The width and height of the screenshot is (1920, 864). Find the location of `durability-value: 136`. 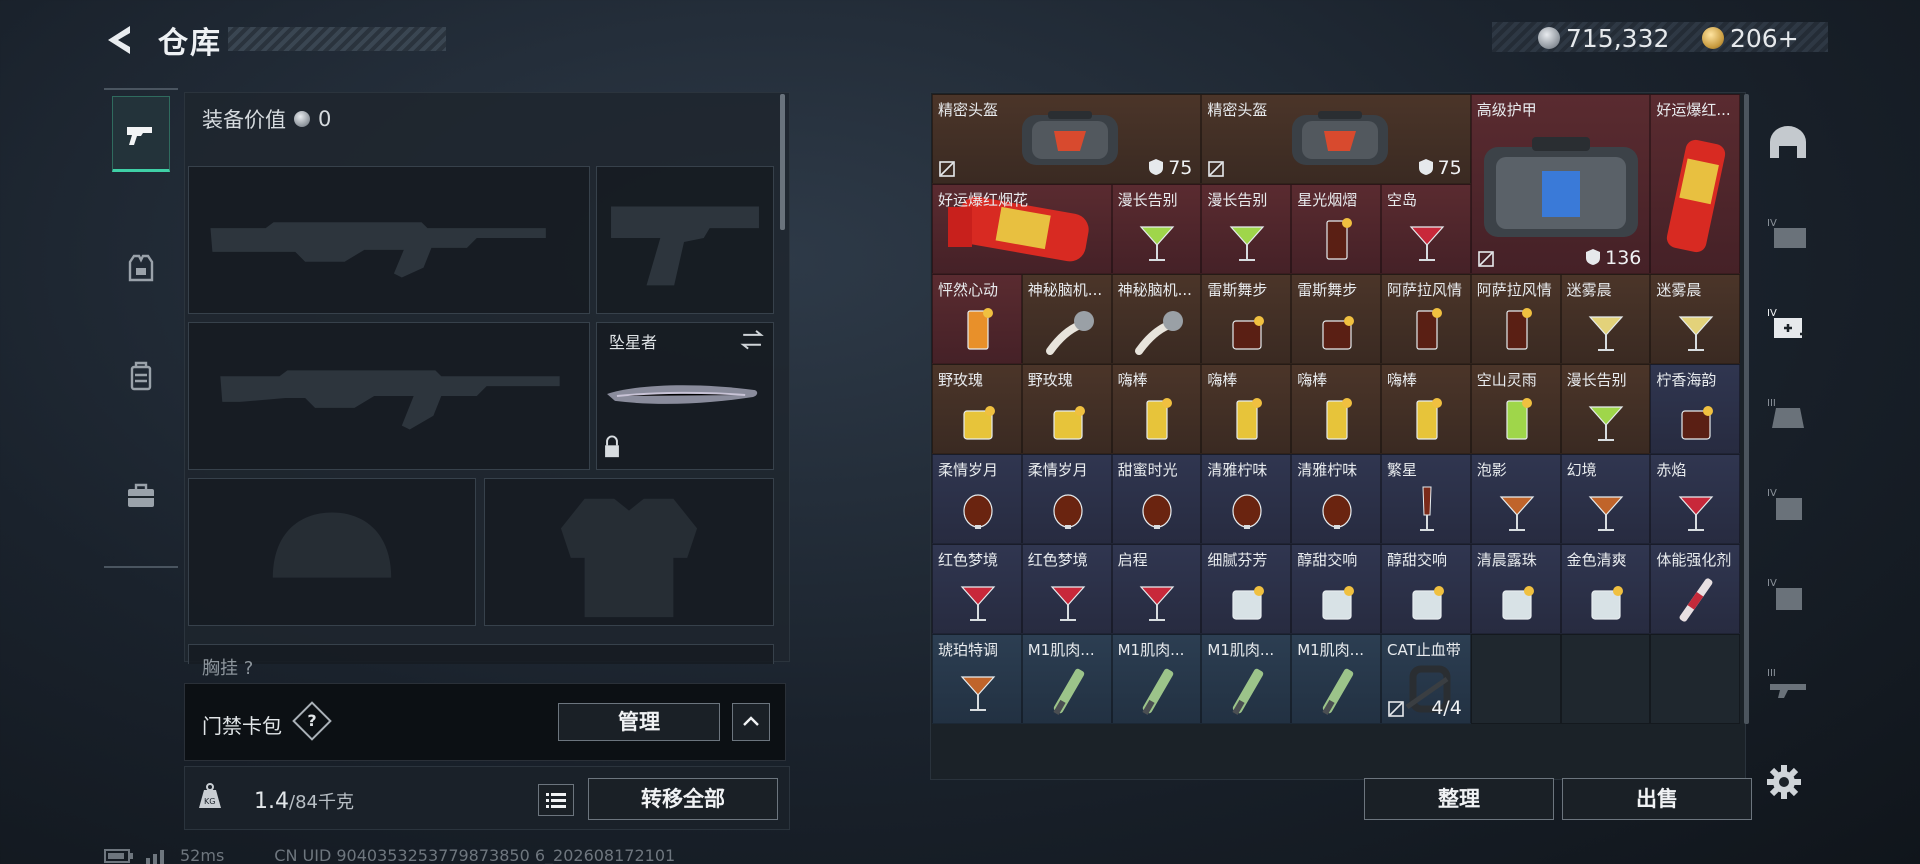

durability-value: 136 is located at coordinates (1623, 258).